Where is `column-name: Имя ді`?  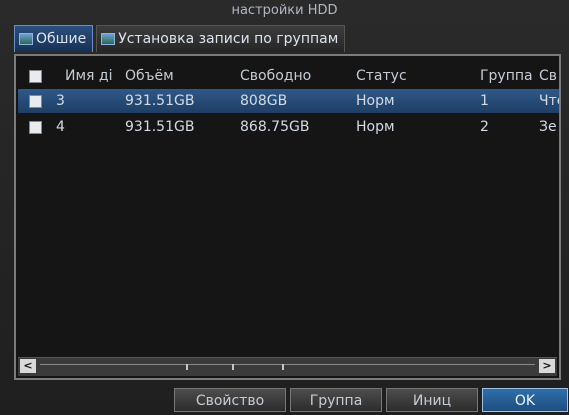 column-name: Имя ді is located at coordinates (89, 76).